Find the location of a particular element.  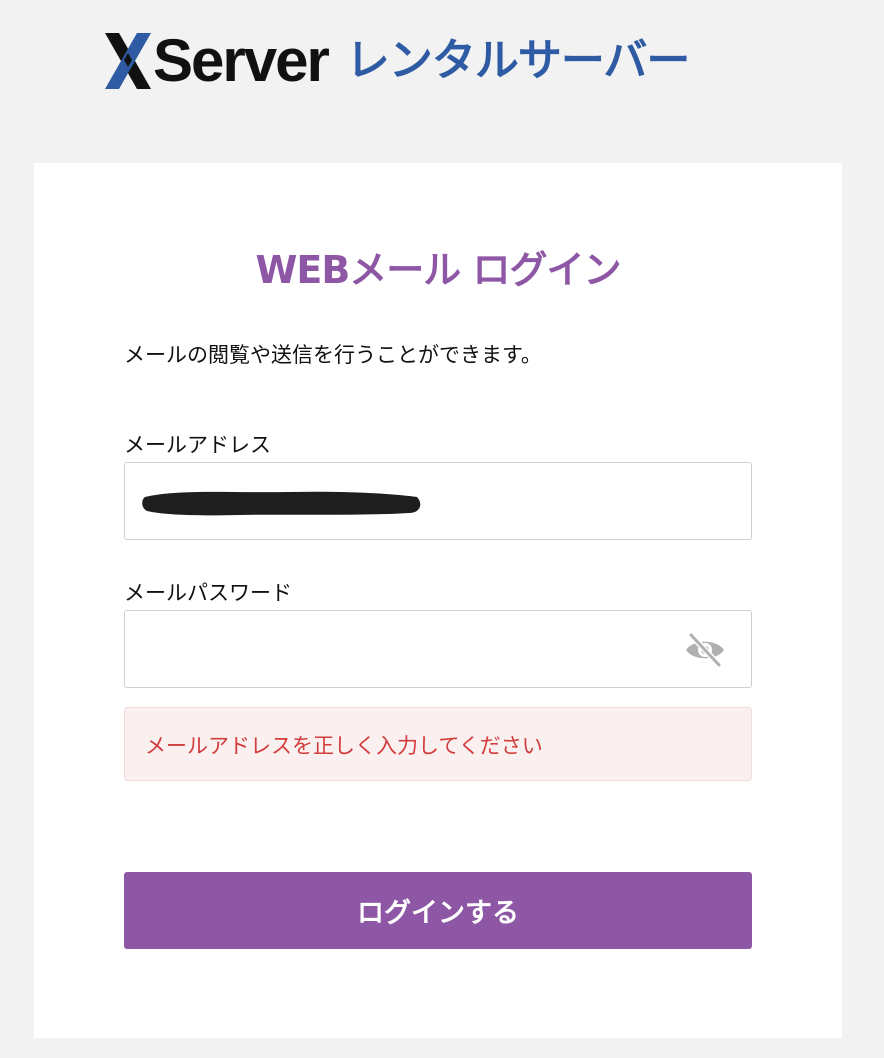

error-alert: メールアドレスを正しく入力してください is located at coordinates (438, 744).